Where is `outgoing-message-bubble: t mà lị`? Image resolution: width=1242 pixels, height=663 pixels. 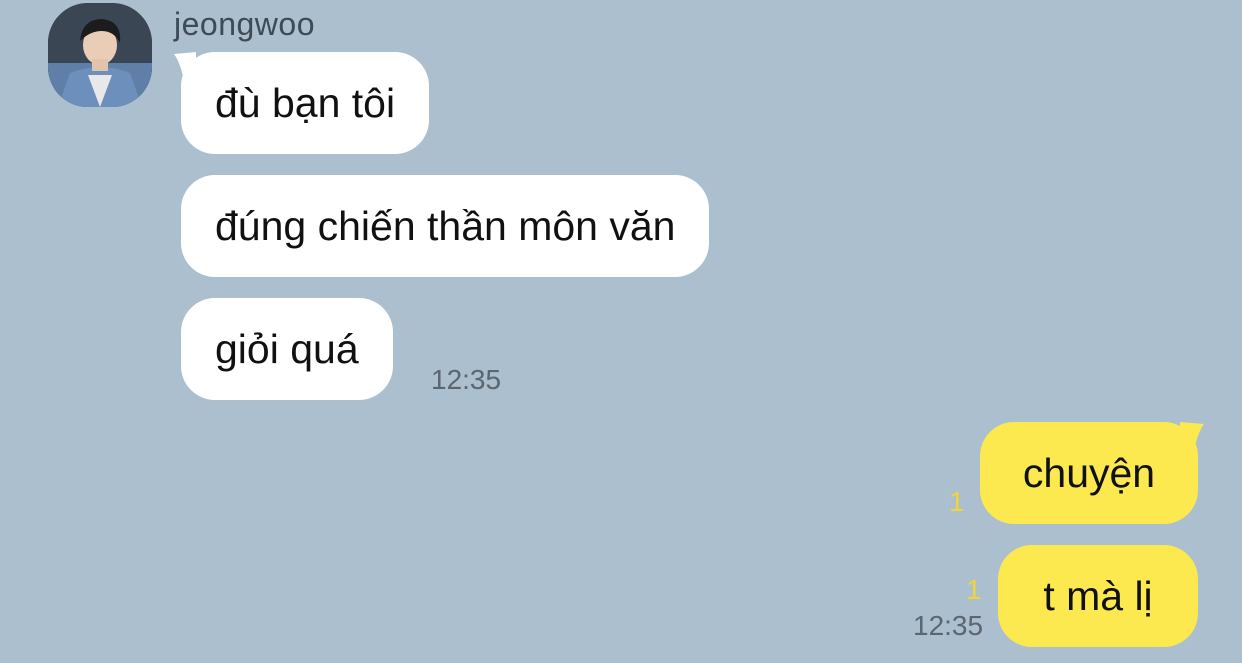
outgoing-message-bubble: t mà lị is located at coordinates (1098, 596).